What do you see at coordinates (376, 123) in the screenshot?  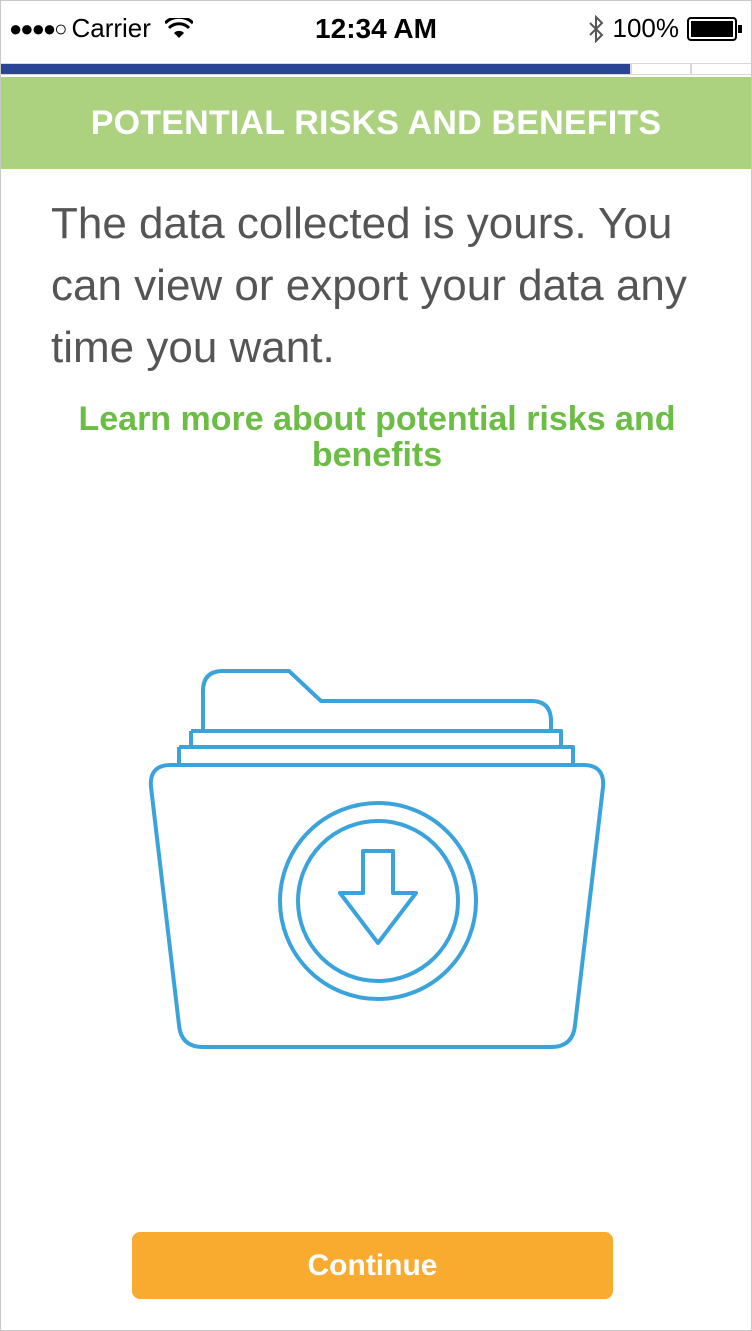 I see `section-header: POTENTIAL RISKS AND BENEFITS` at bounding box center [376, 123].